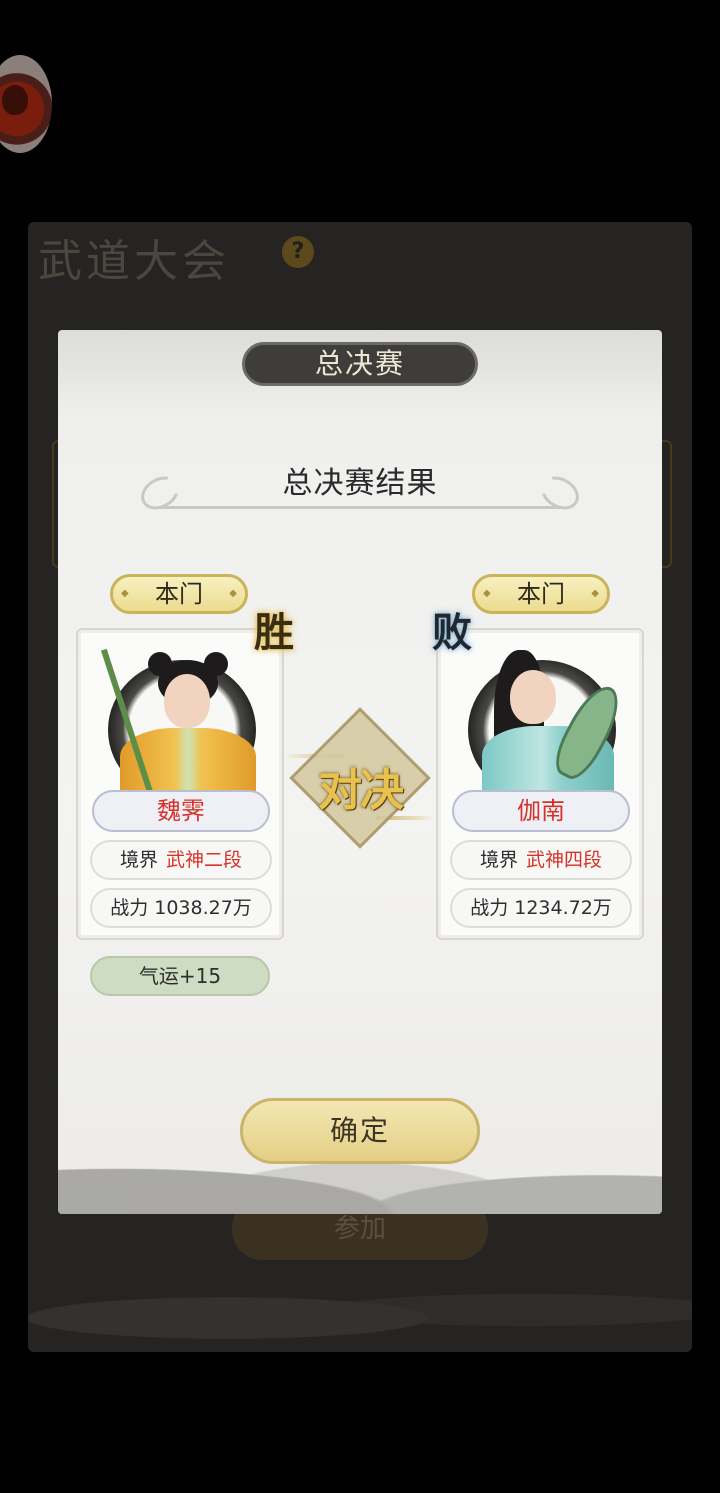  Describe the element at coordinates (182, 721) in the screenshot. I see `left-fighter-portrait` at that location.